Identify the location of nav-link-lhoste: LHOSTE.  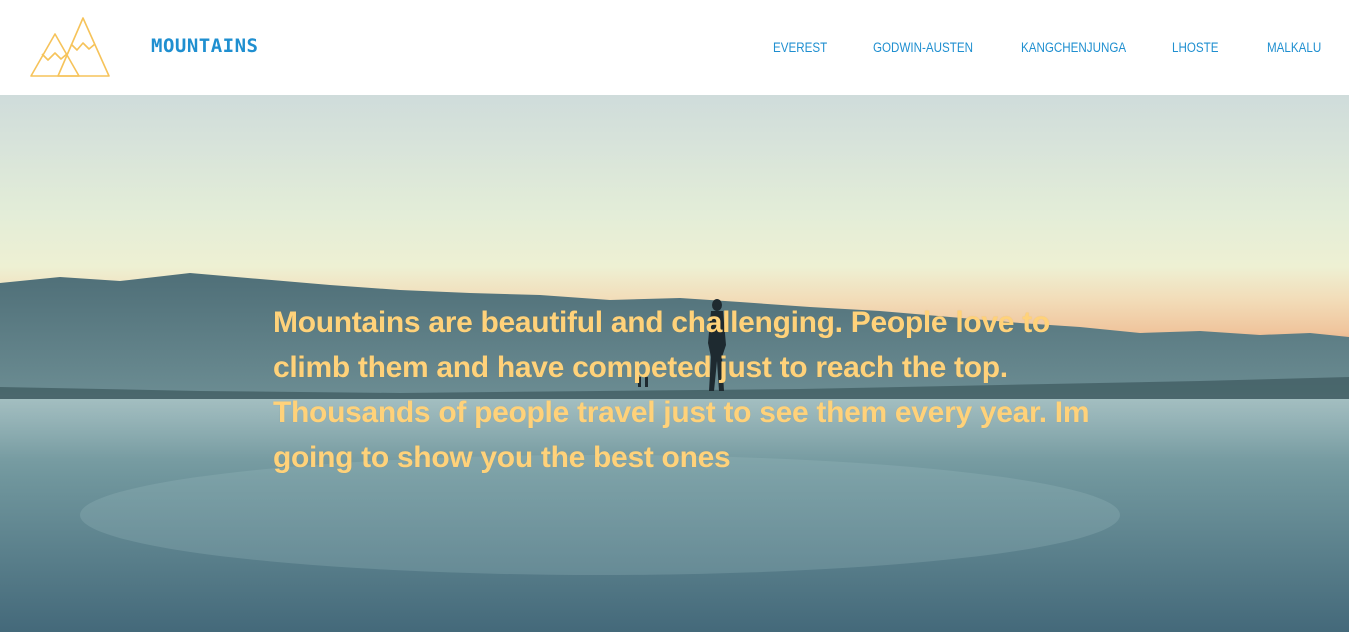
(1195, 47).